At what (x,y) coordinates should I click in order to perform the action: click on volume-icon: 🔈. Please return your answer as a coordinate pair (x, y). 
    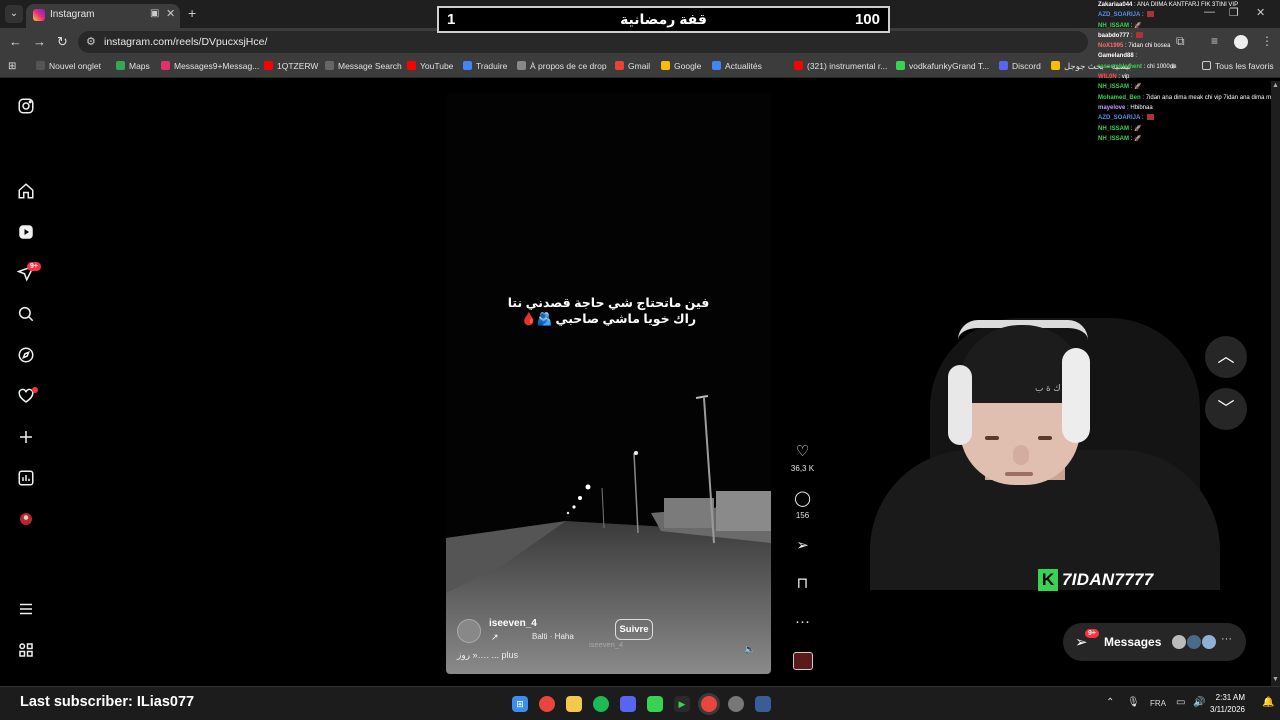
    Looking at the image, I should click on (749, 649).